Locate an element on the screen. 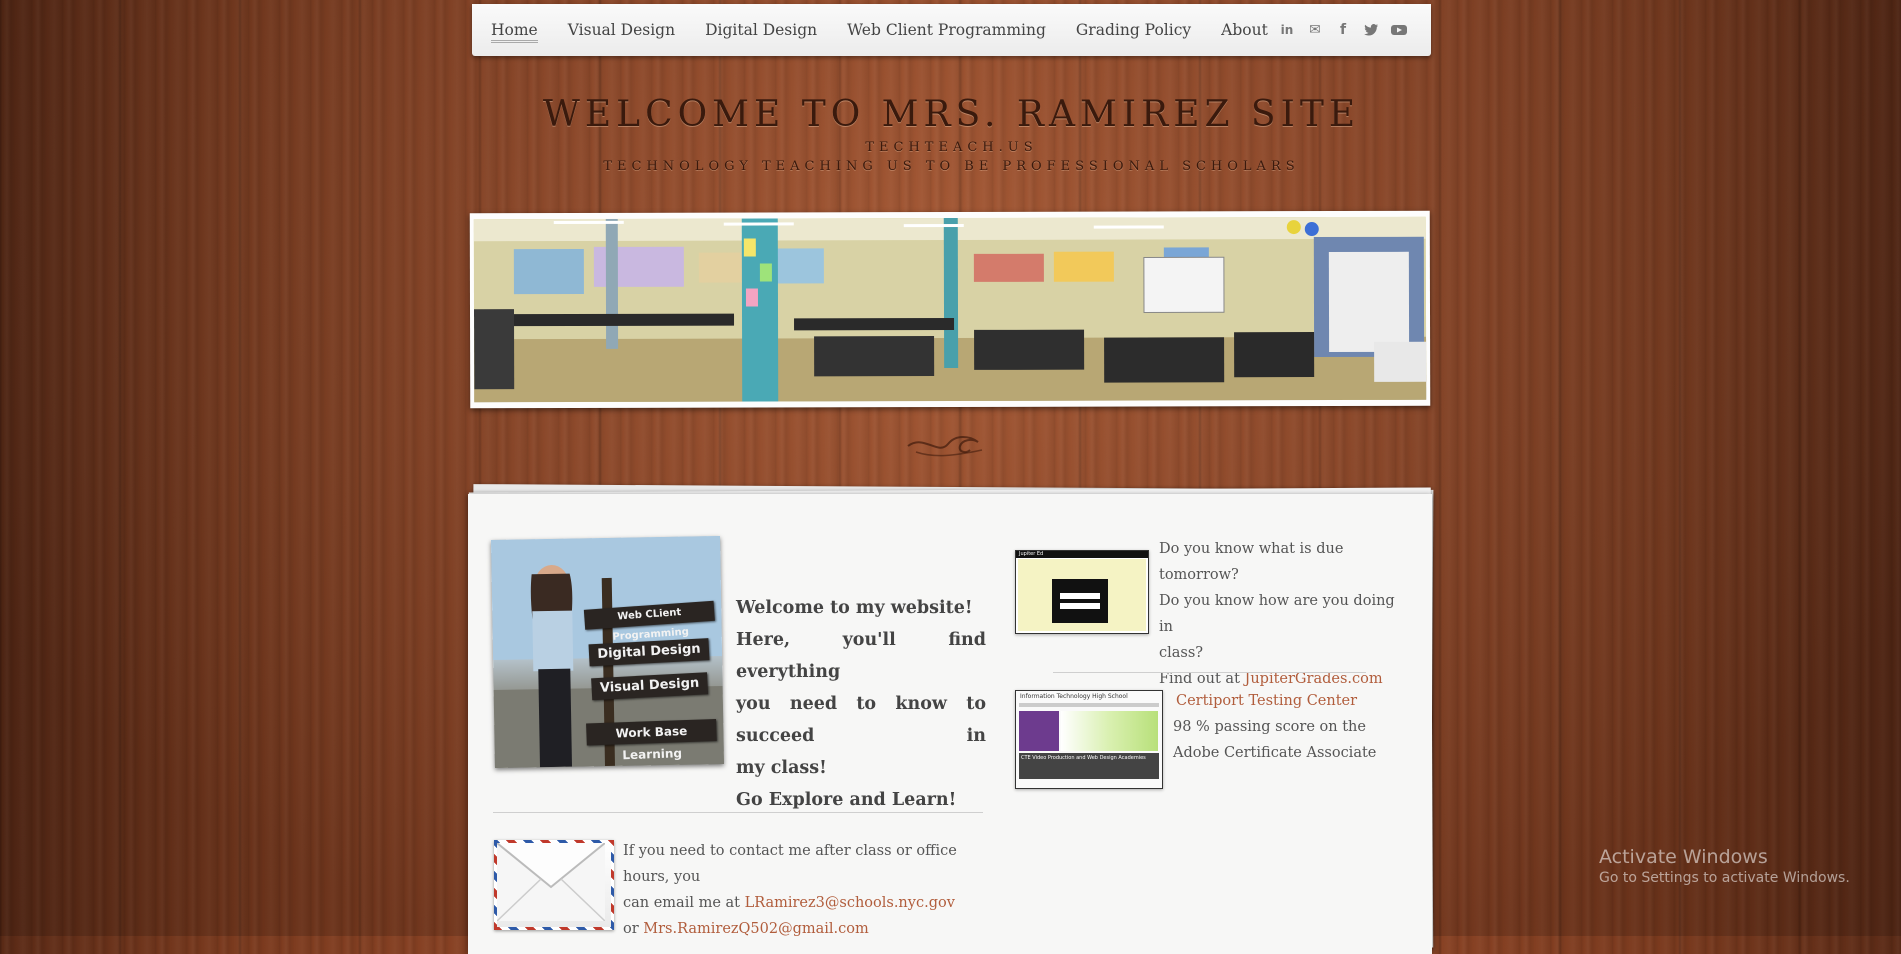 The width and height of the screenshot is (1901, 954). certiport-thumb-image-left is located at coordinates (1039, 731).